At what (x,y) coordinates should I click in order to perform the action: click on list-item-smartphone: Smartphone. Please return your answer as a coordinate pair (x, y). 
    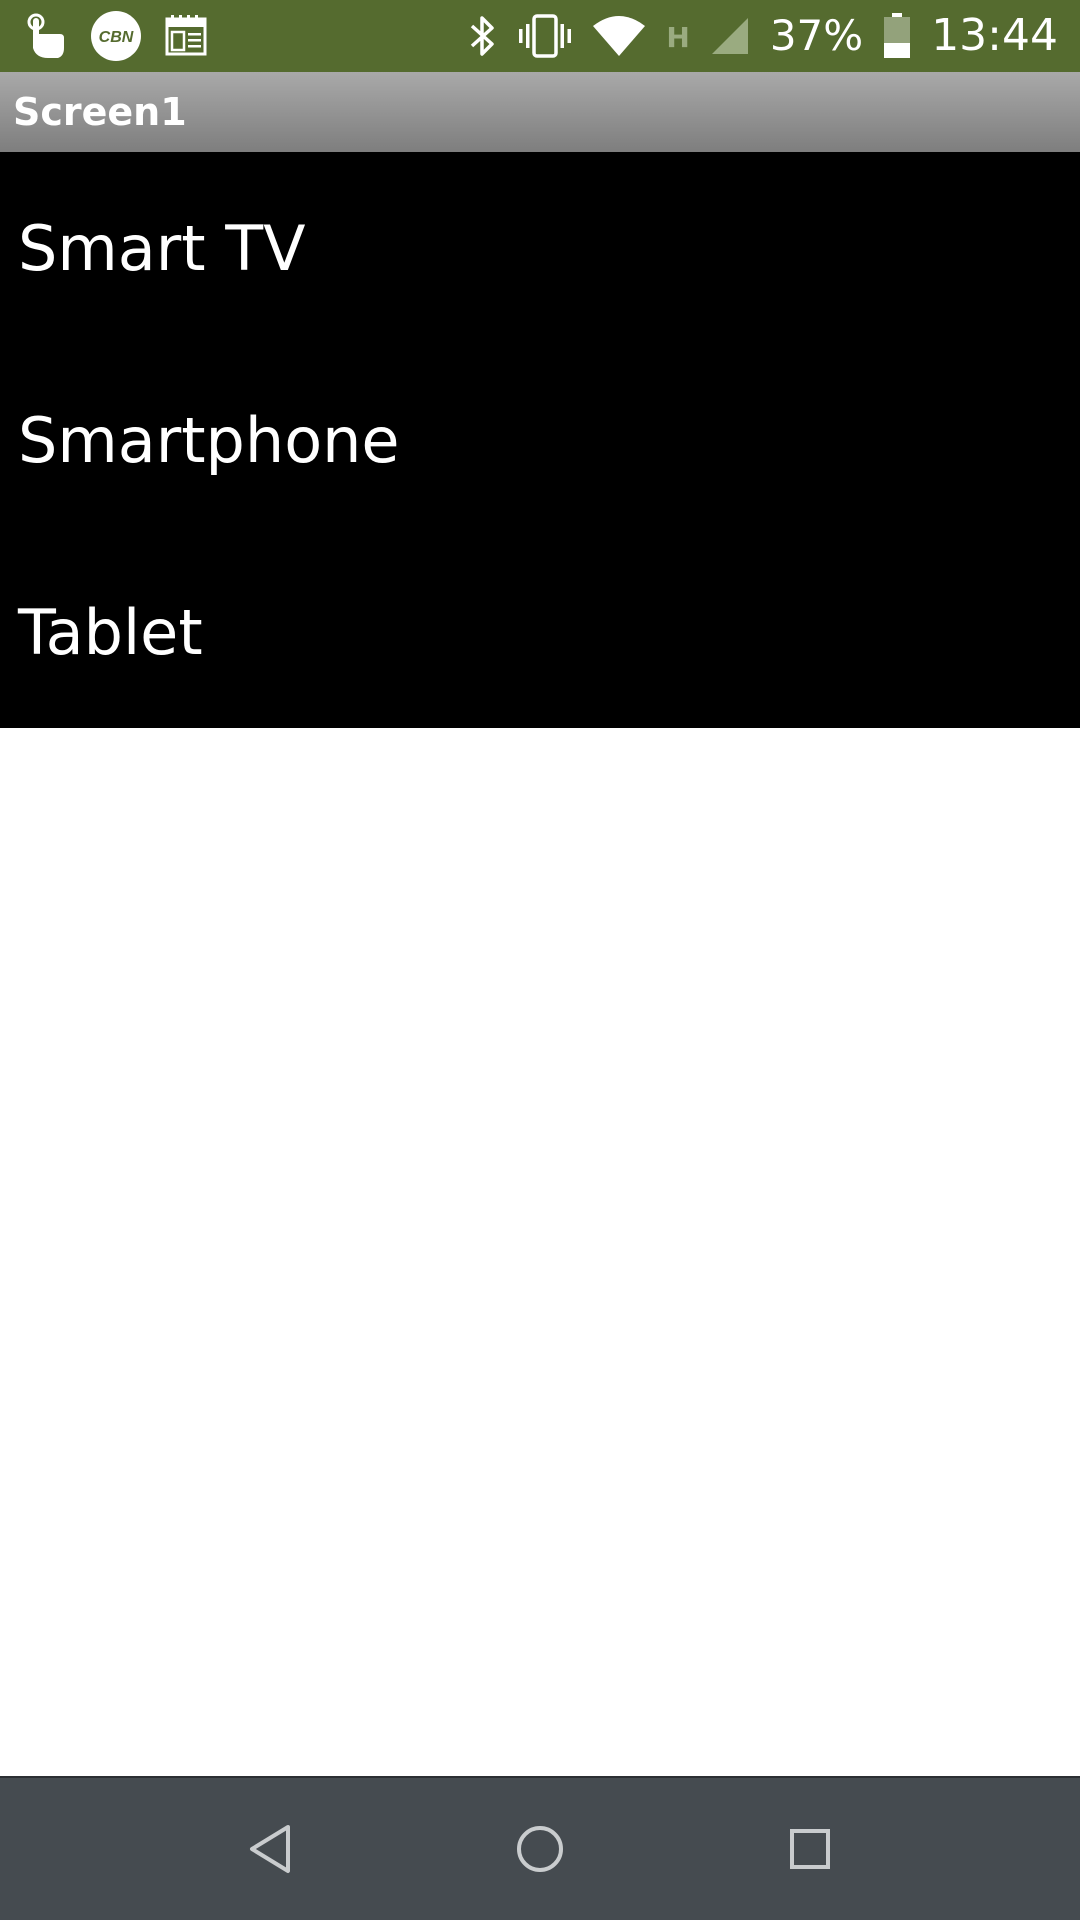
    Looking at the image, I should click on (540, 440).